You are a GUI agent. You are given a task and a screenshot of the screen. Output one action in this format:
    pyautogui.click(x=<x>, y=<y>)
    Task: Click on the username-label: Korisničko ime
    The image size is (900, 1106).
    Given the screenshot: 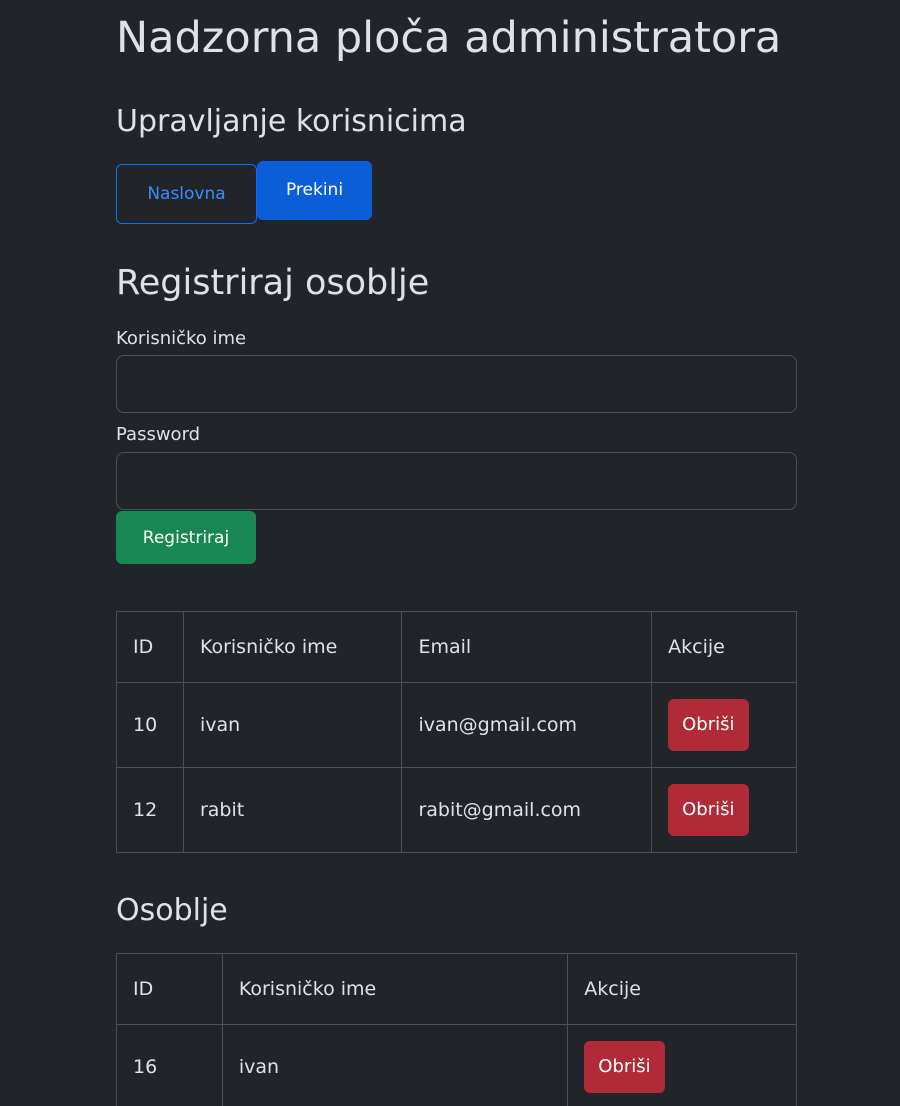 What is the action you would take?
    pyautogui.click(x=181, y=338)
    